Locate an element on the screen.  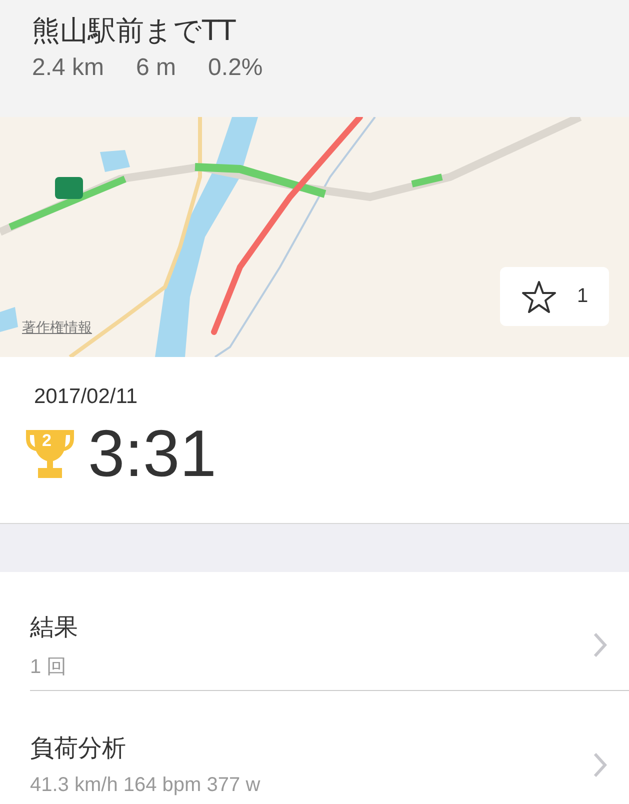
route-stat: 0.2% is located at coordinates (235, 68).